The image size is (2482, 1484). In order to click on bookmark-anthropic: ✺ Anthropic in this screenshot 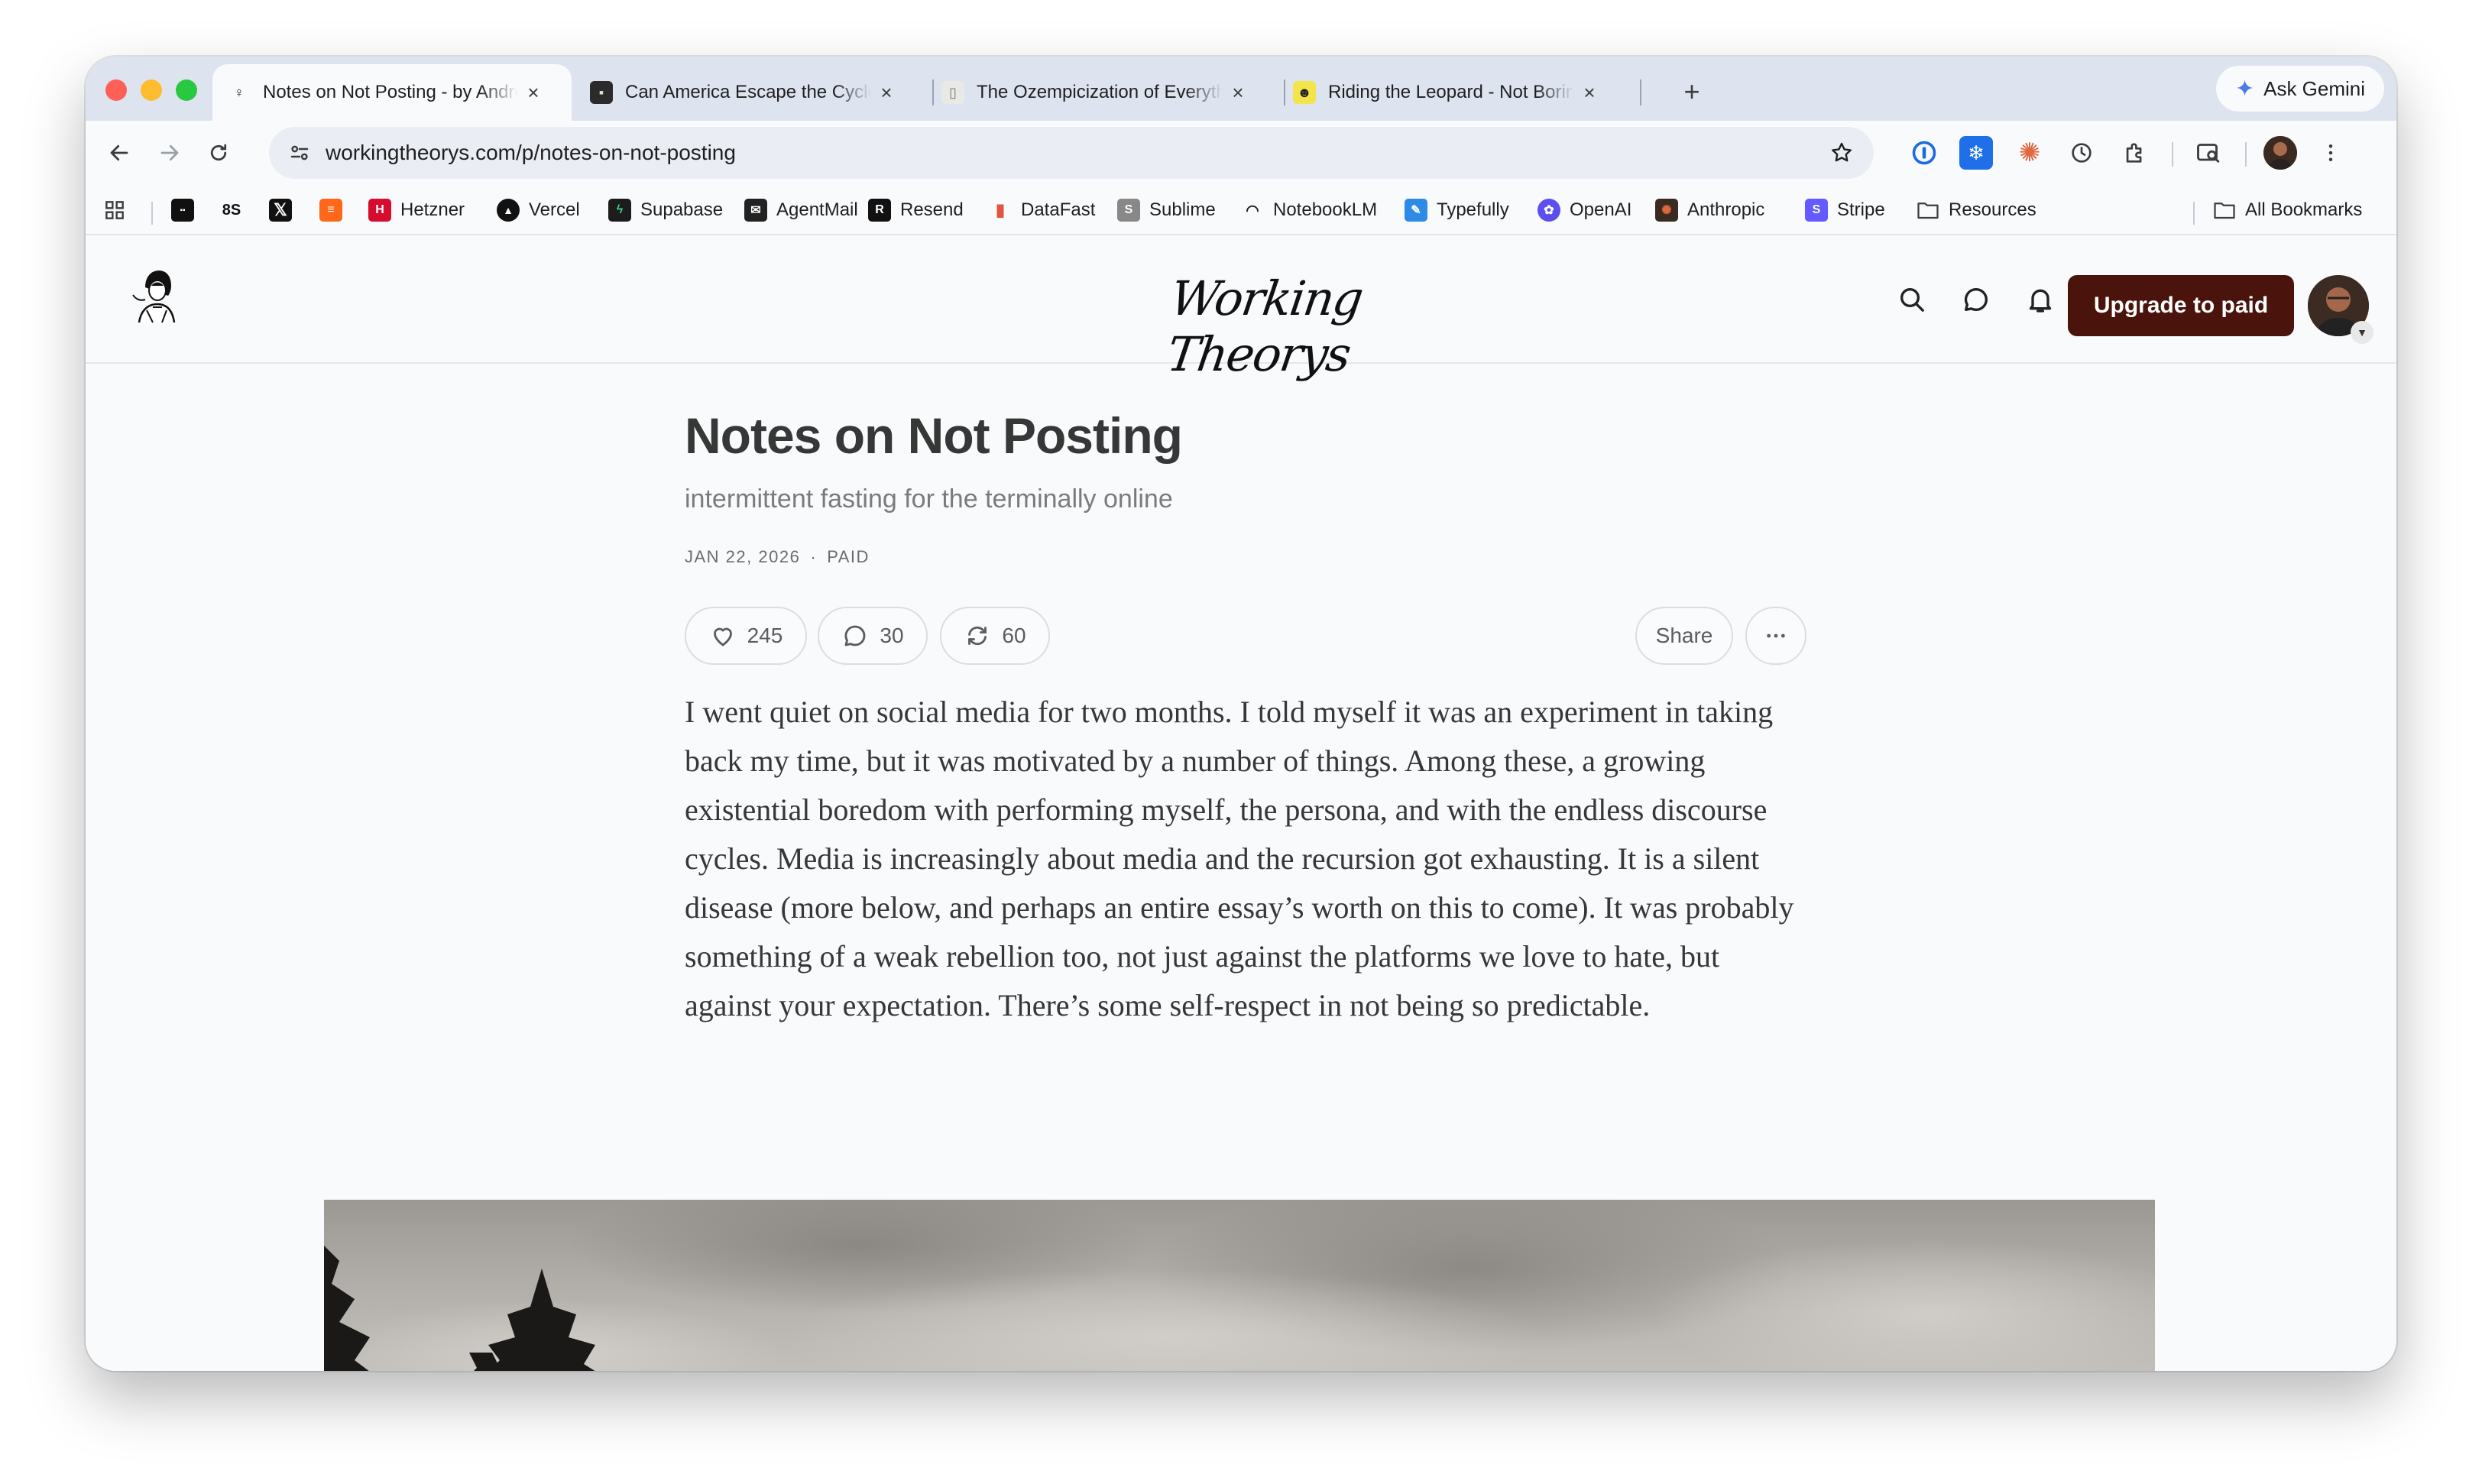, I will do `click(1709, 211)`.